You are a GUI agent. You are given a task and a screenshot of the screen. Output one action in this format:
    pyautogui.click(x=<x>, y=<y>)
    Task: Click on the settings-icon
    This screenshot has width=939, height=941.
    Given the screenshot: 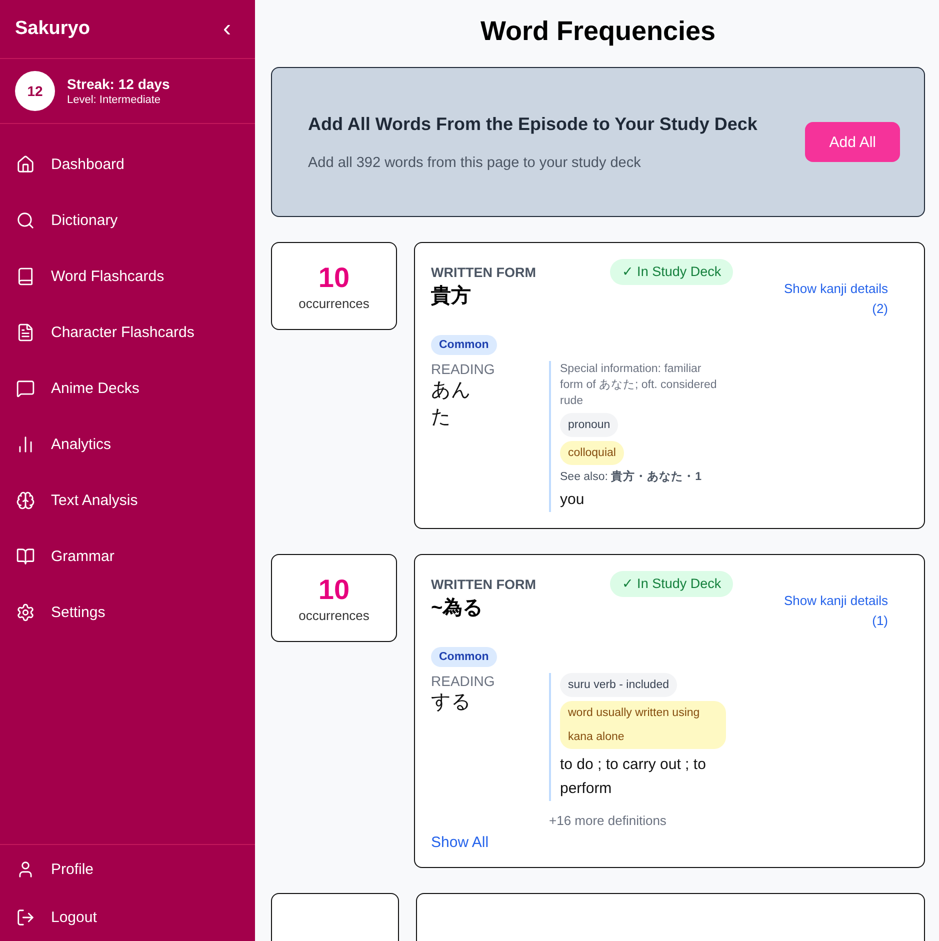 What is the action you would take?
    pyautogui.click(x=25, y=612)
    